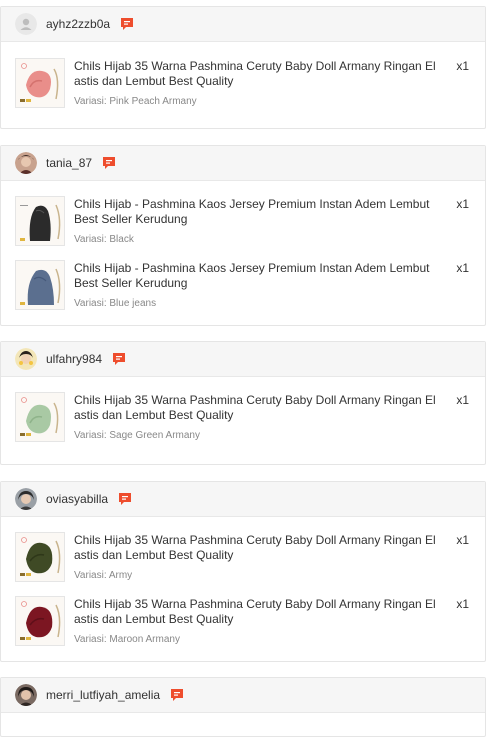 The height and width of the screenshot is (737, 486). What do you see at coordinates (243, 499) in the screenshot?
I see `order-header: oviasyabilla` at bounding box center [243, 499].